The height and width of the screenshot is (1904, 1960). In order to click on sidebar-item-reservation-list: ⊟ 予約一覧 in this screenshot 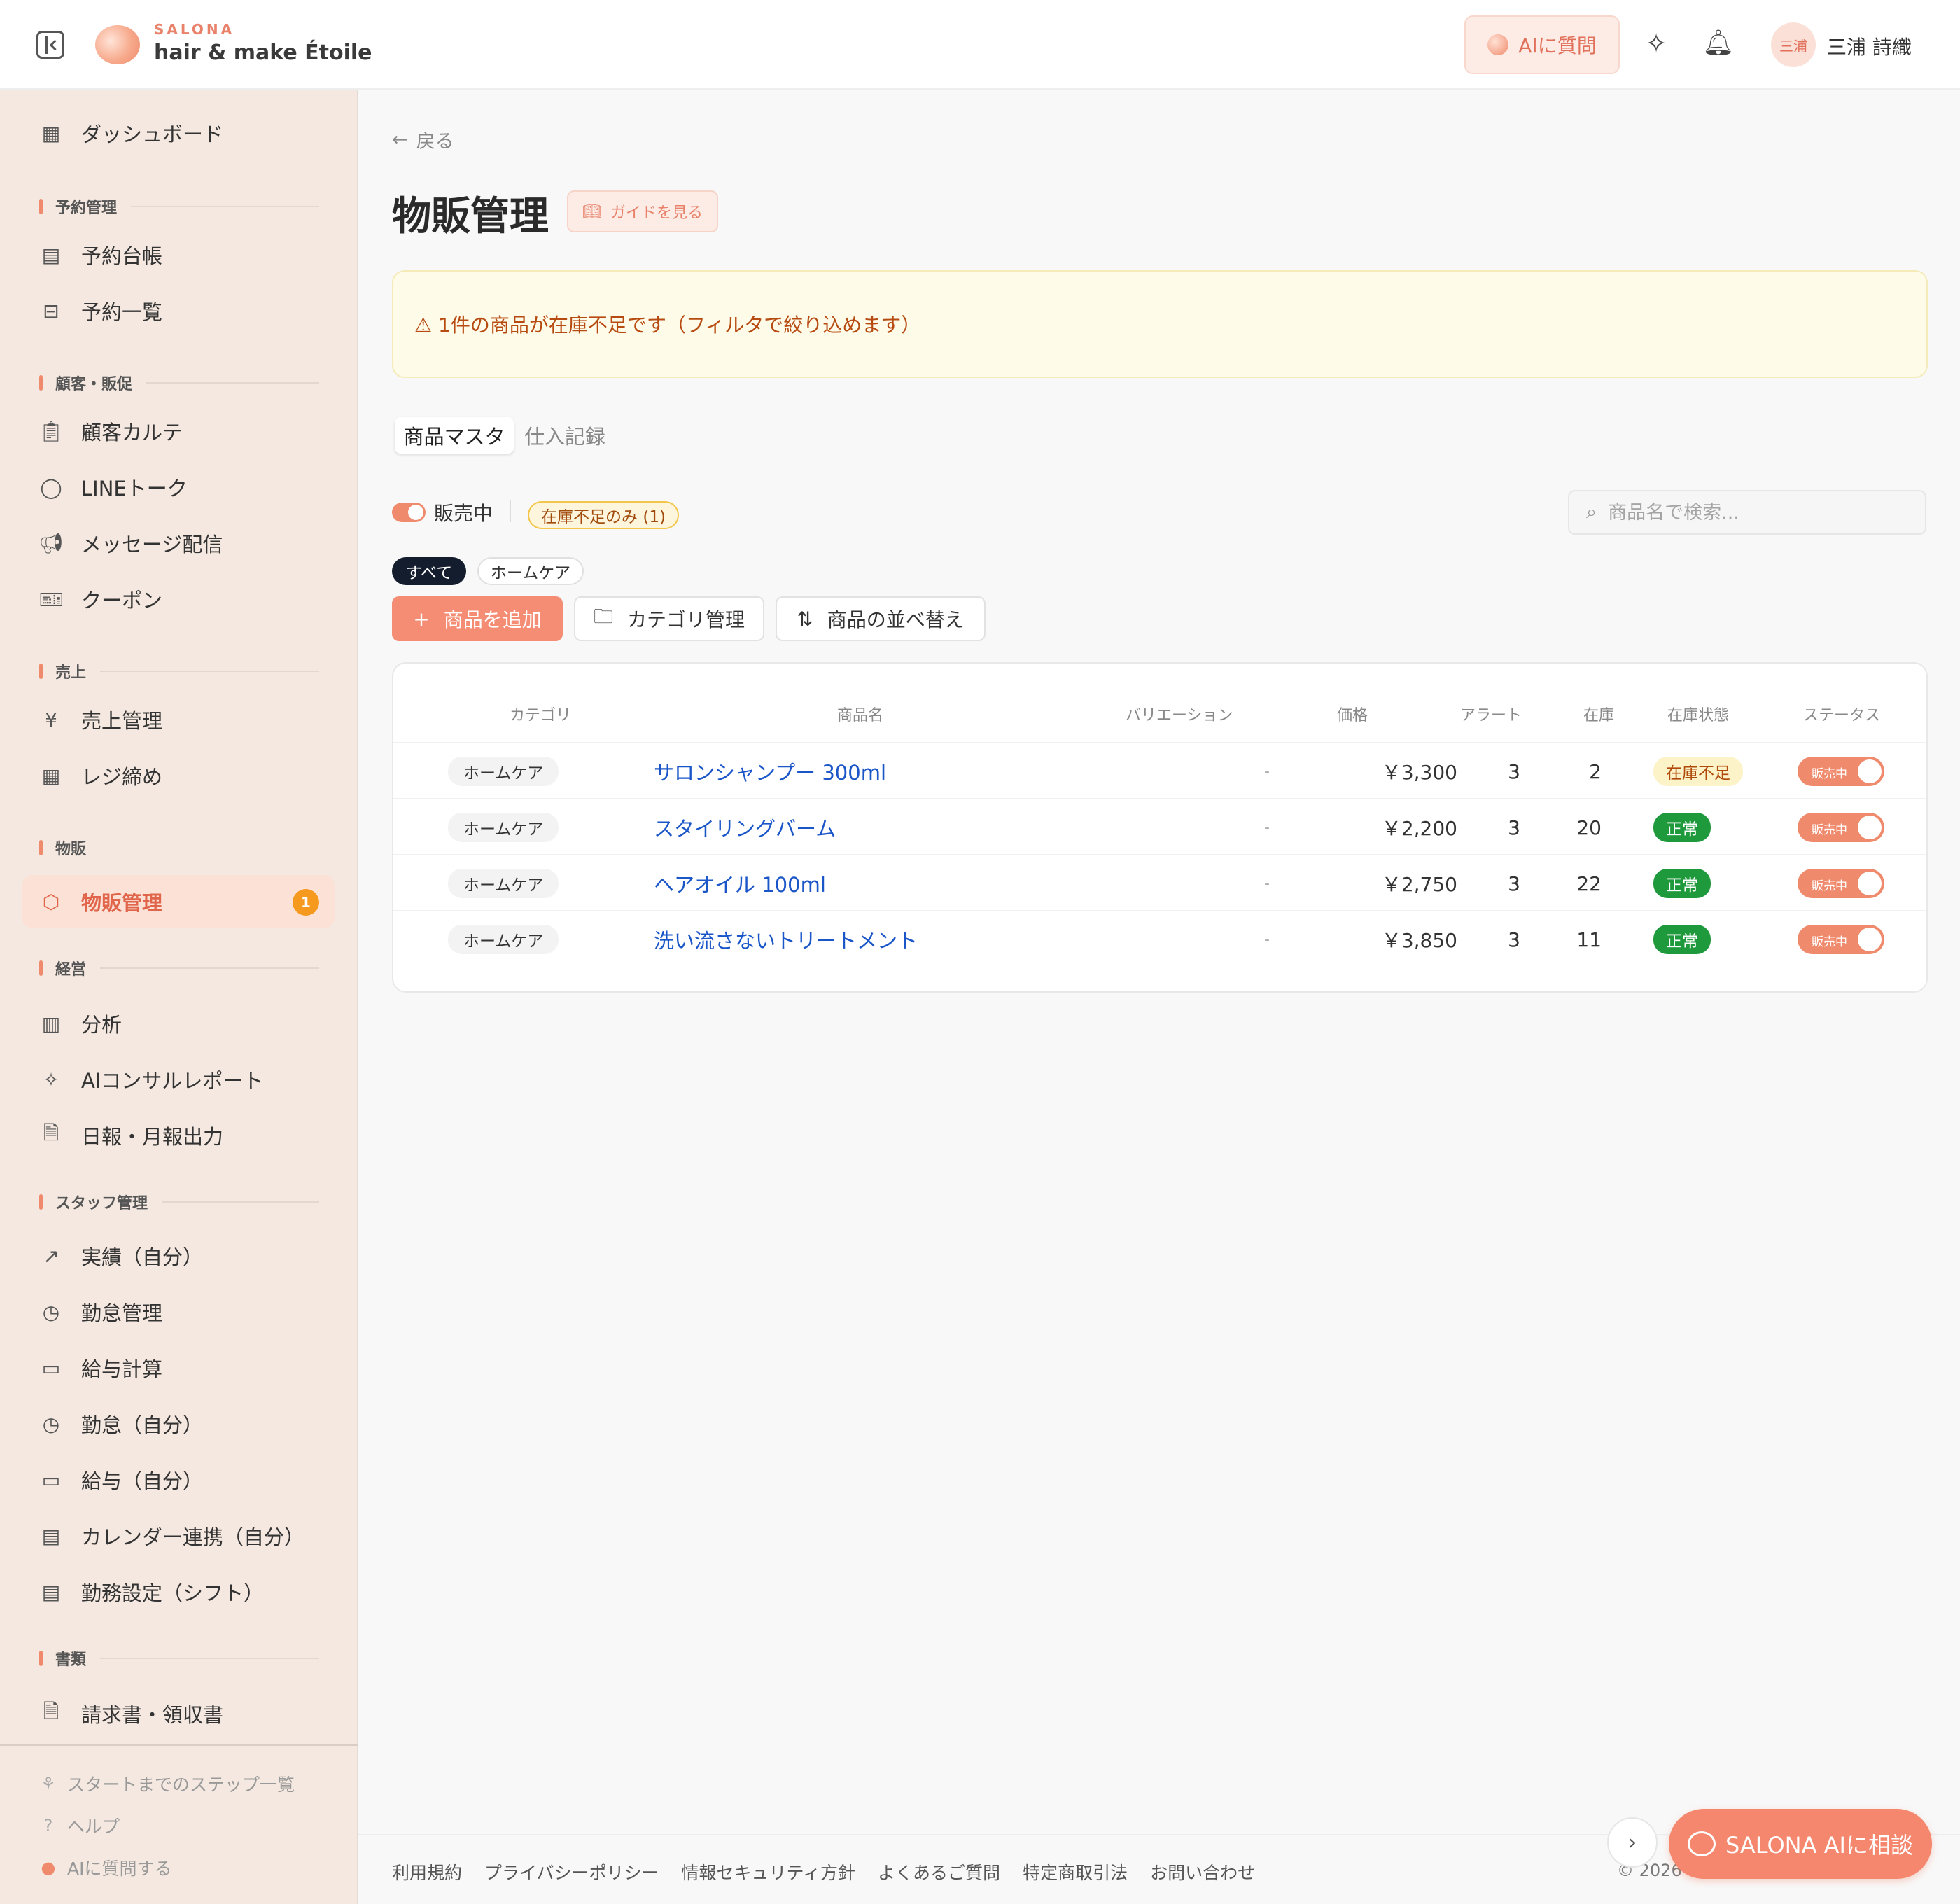, I will do `click(178, 310)`.